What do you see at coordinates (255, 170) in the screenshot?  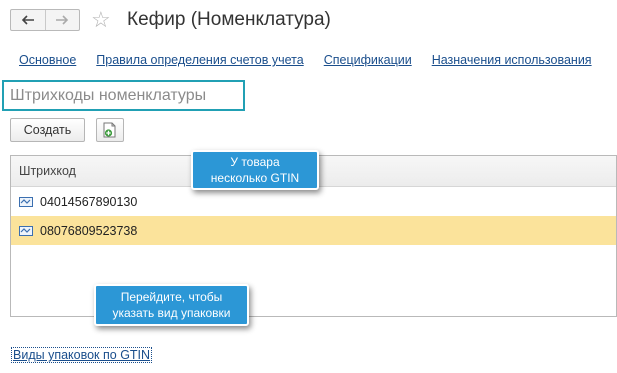 I see `gtin-callout: У товара несколько GTIN` at bounding box center [255, 170].